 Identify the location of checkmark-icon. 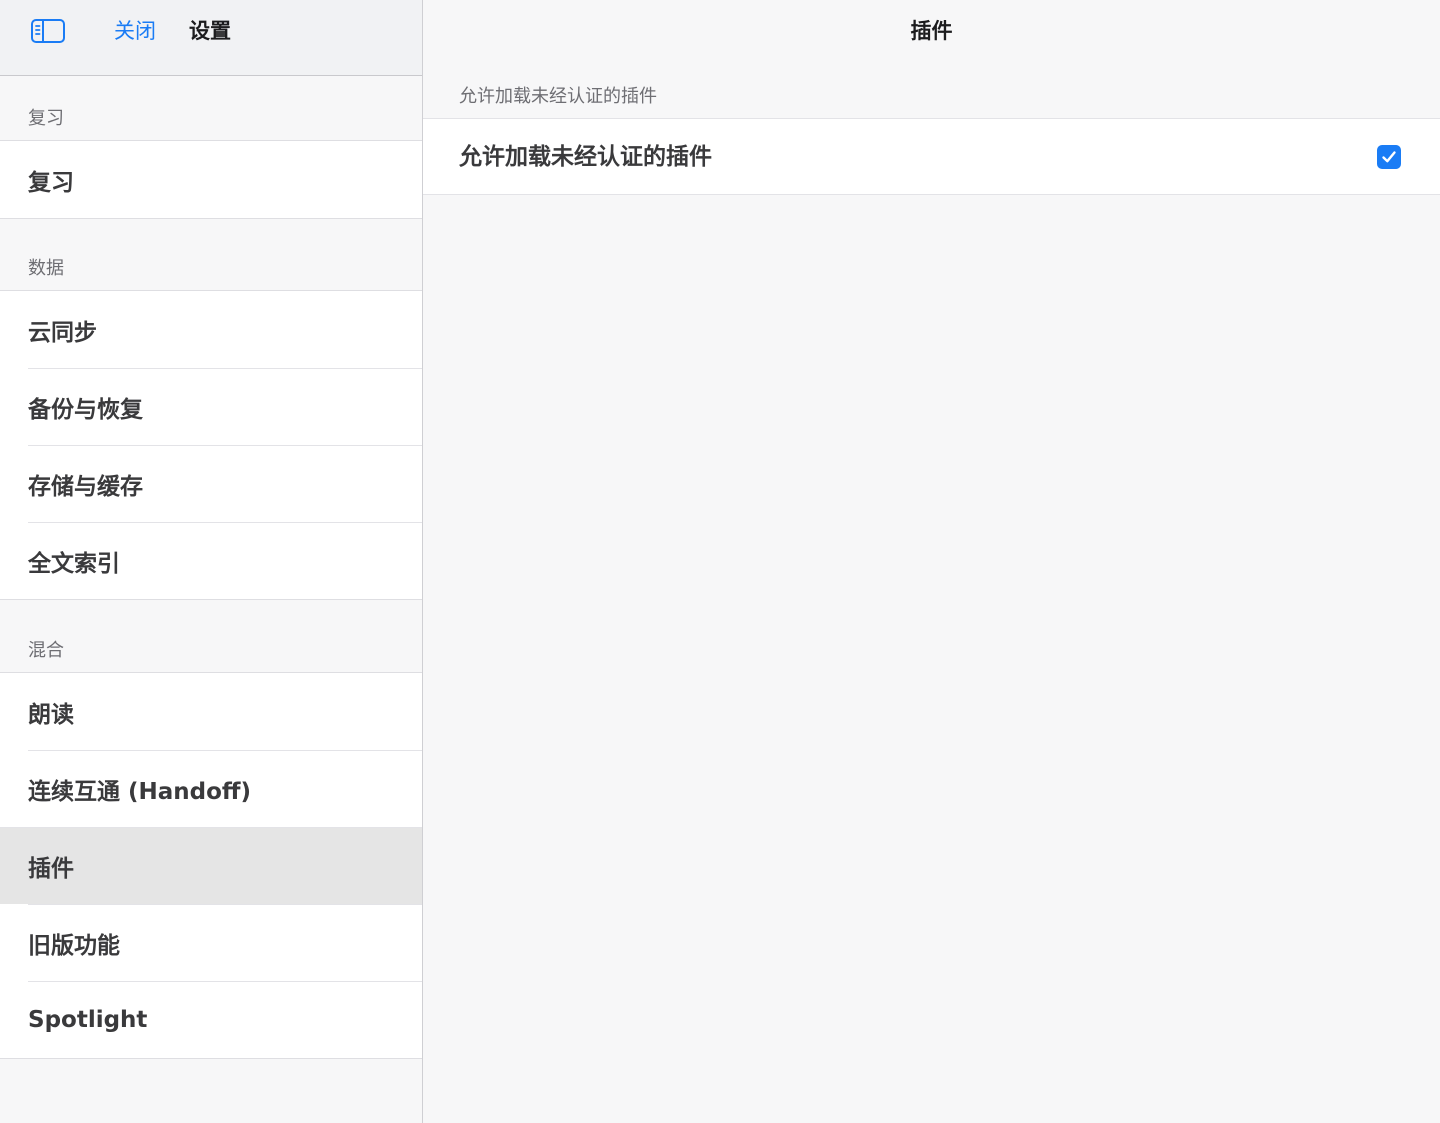
(1389, 157).